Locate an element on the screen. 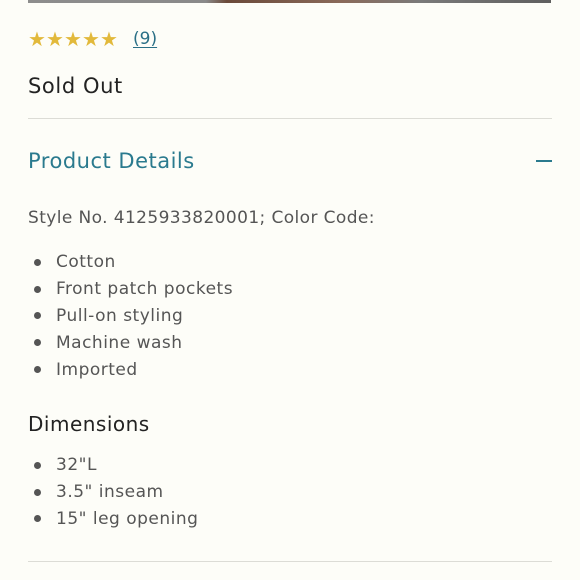 This screenshot has height=580, width=580. list-item: Front patch pockets is located at coordinates (130, 289).